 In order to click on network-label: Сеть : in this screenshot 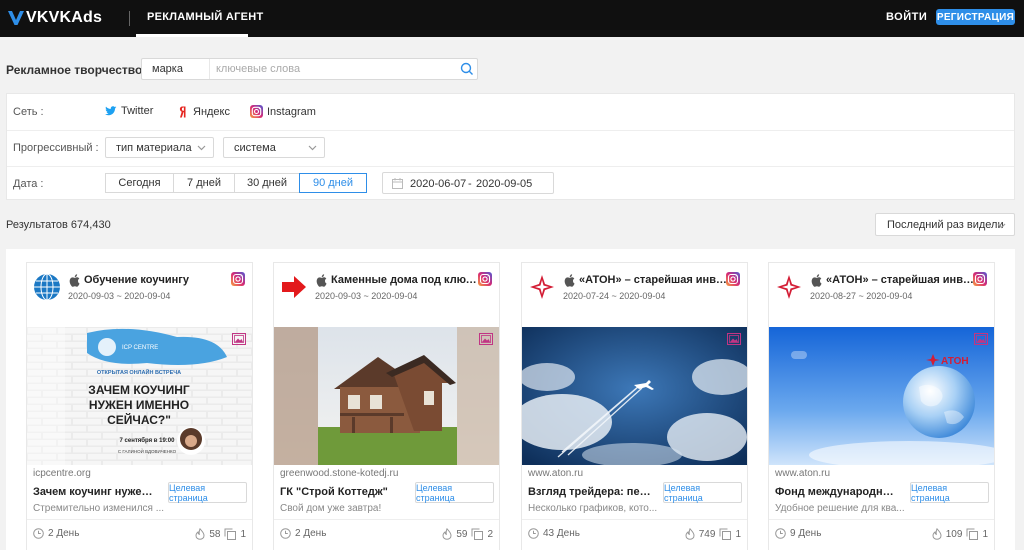, I will do `click(28, 112)`.